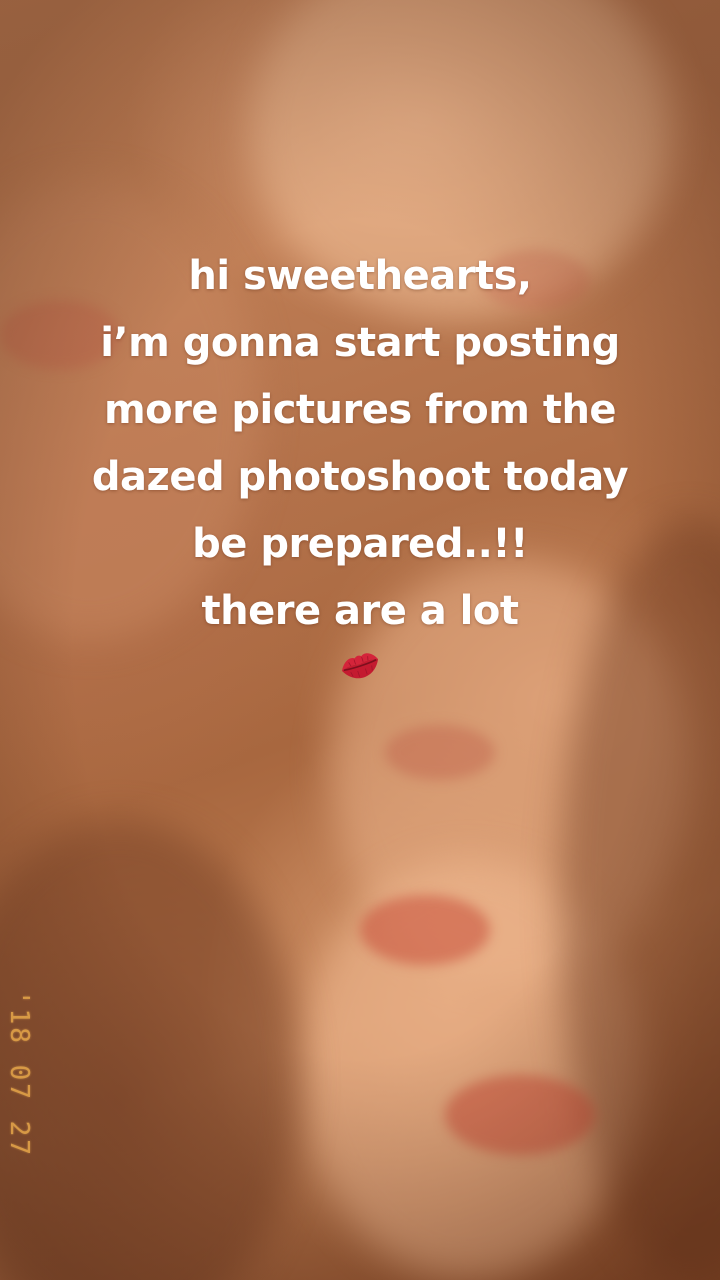 The image size is (720, 1280). Describe the element at coordinates (360, 410) in the screenshot. I see `caption-line: more pictures from the` at that location.